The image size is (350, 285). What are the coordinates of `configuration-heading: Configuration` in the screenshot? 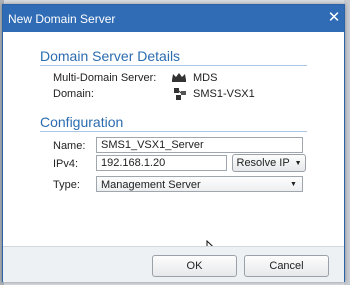 It's located at (82, 122).